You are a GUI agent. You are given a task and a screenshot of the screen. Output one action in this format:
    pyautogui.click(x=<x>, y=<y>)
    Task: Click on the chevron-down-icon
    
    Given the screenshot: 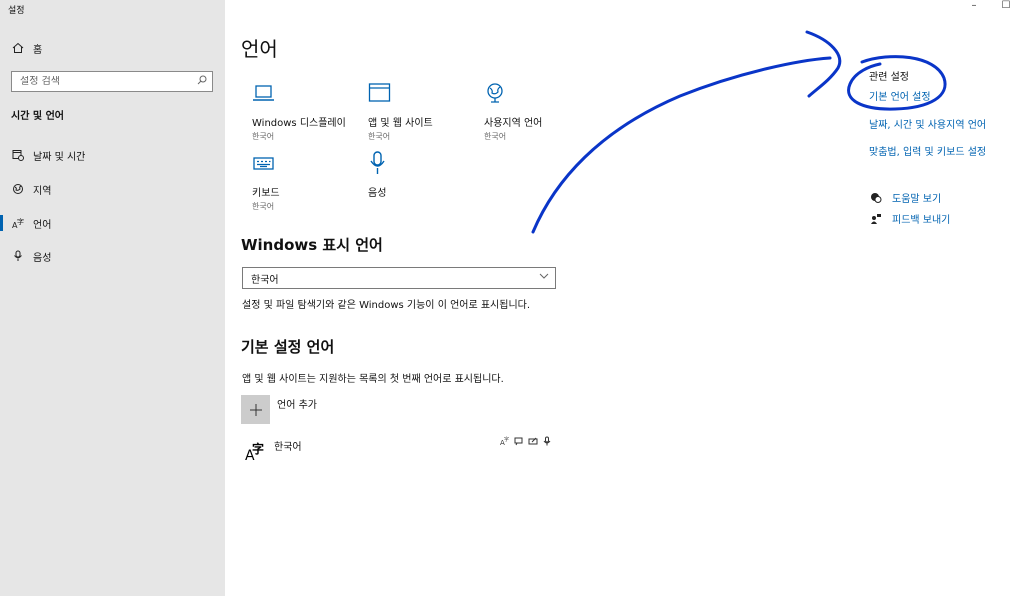 What is the action you would take?
    pyautogui.click(x=544, y=277)
    